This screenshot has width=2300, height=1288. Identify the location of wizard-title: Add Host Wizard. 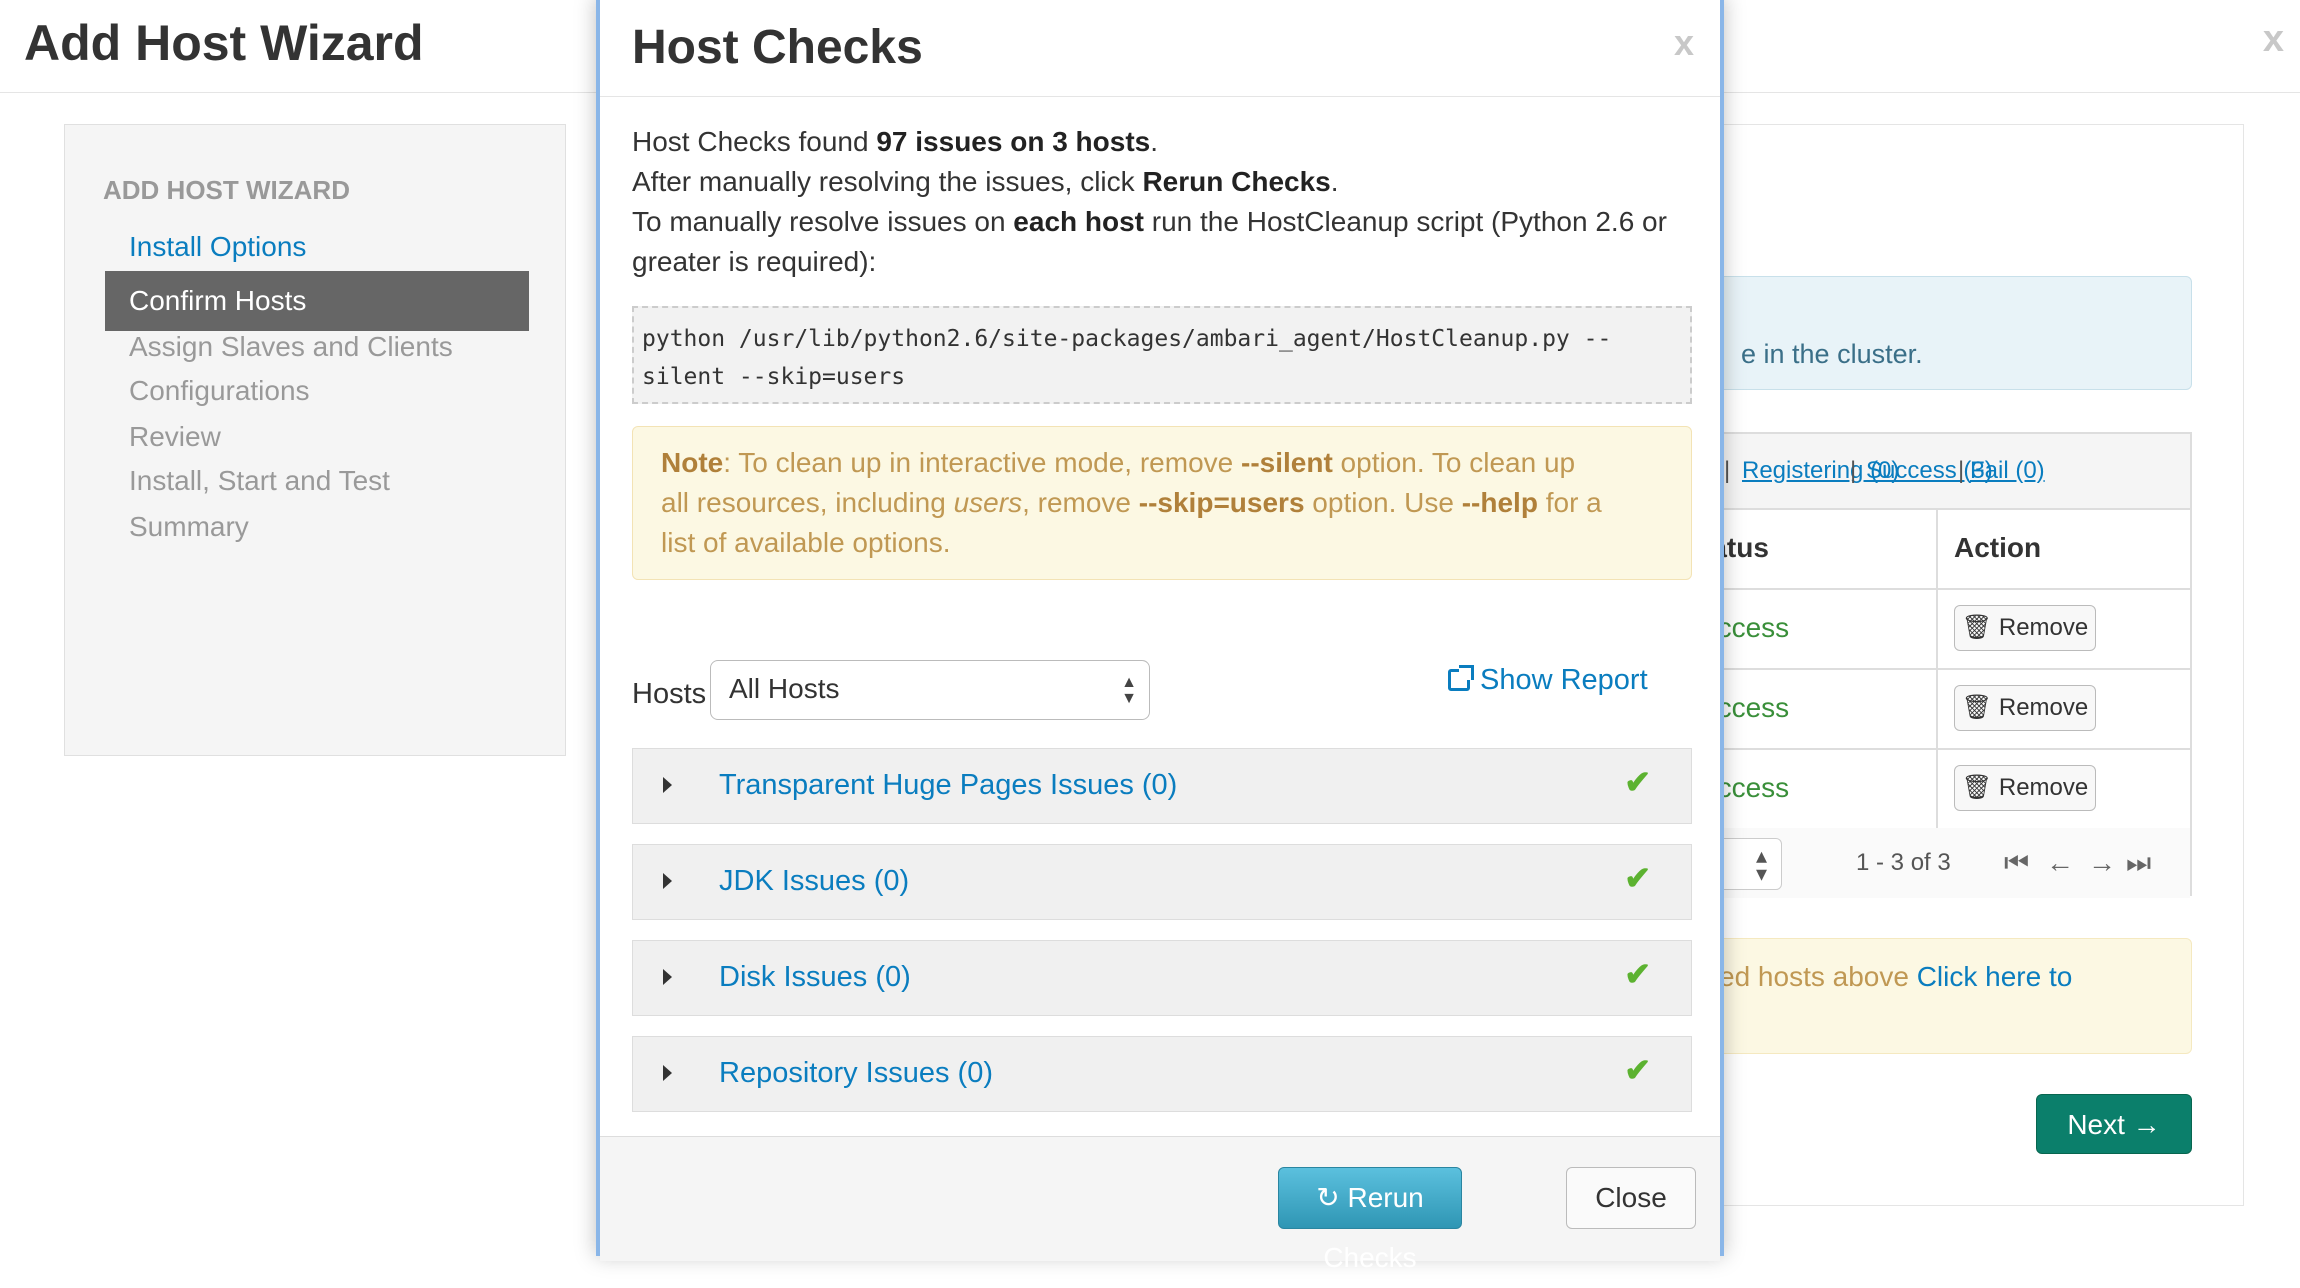
(224, 43).